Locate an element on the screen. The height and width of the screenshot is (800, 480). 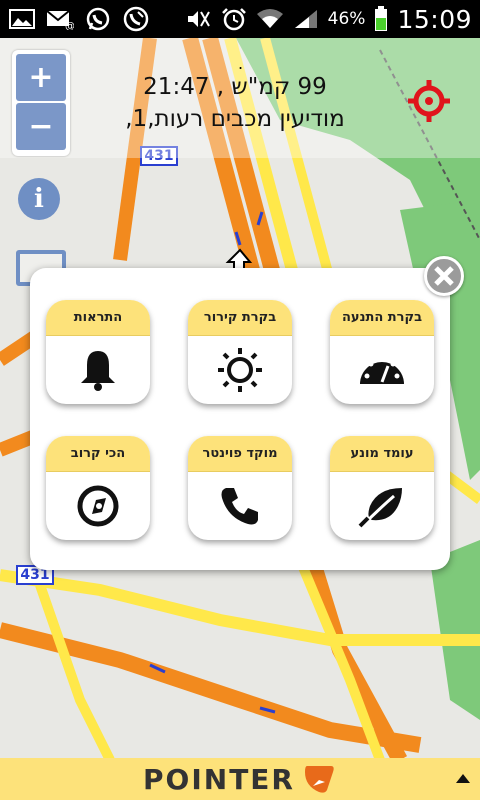
leaf-icon is located at coordinates (380, 508).